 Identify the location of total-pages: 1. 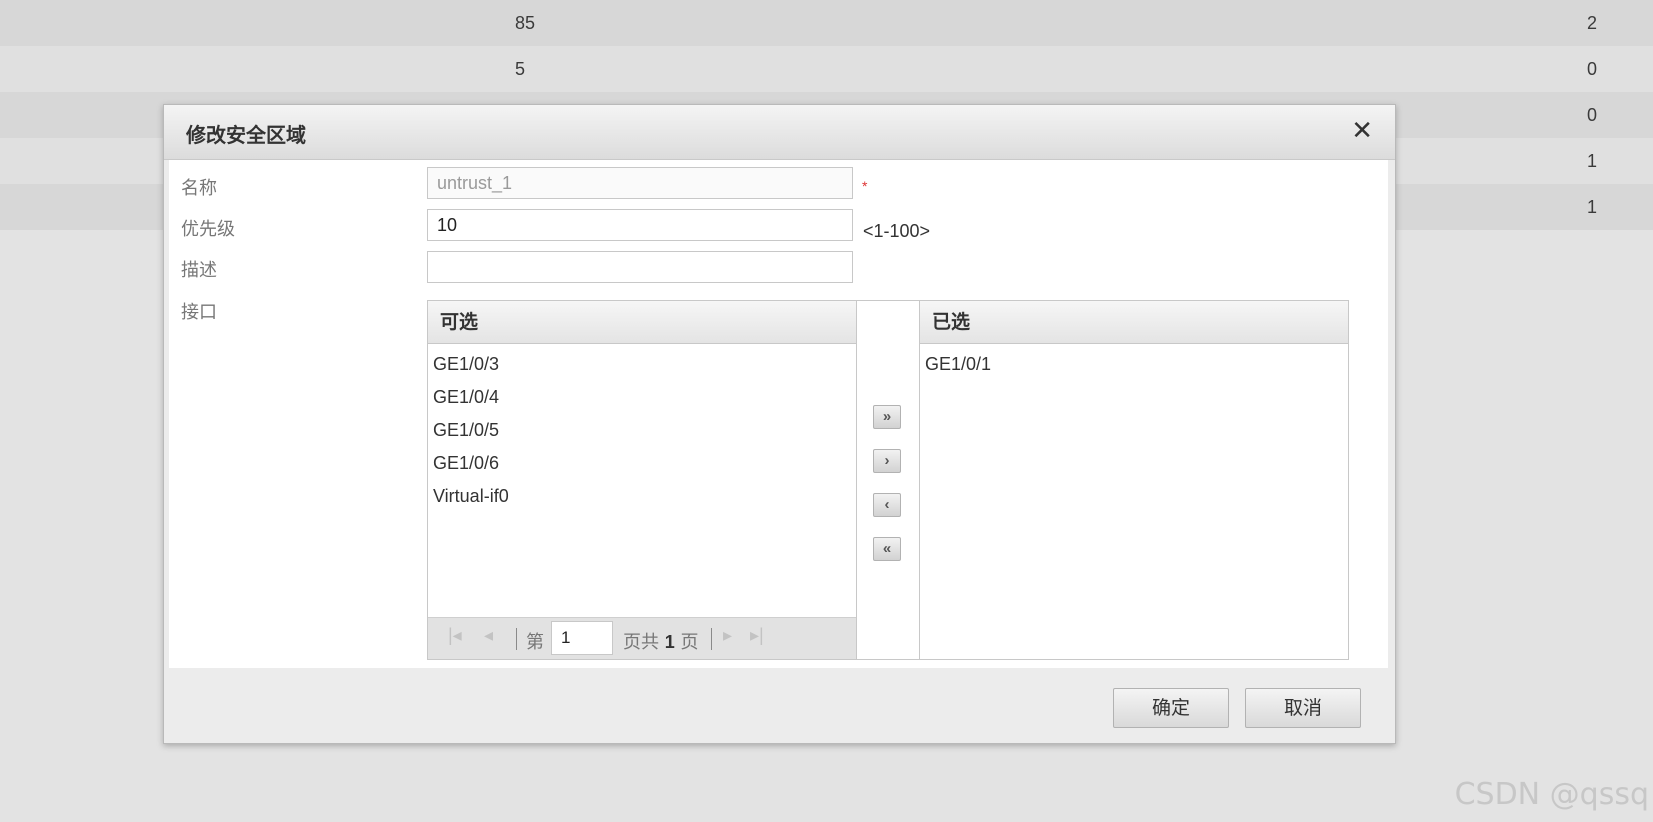
(669, 642).